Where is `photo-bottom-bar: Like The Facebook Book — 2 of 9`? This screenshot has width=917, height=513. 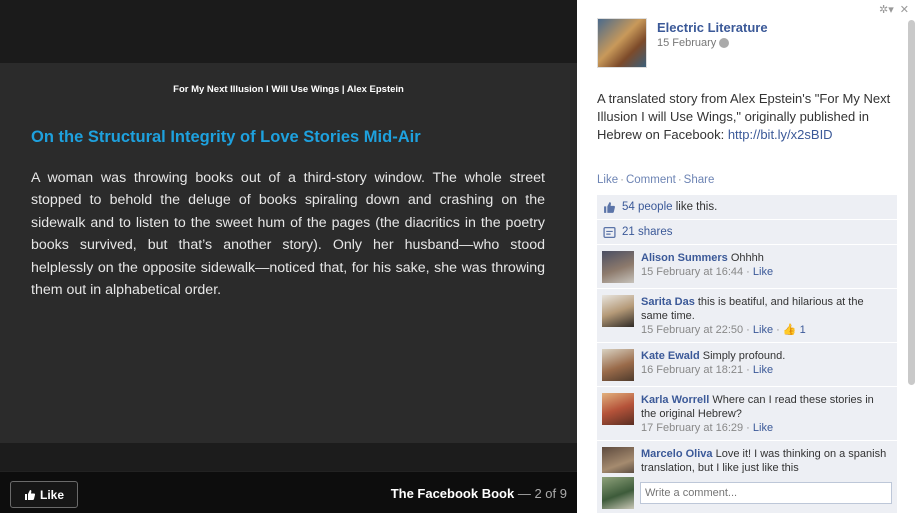
photo-bottom-bar: Like The Facebook Book — 2 of 9 is located at coordinates (288, 492).